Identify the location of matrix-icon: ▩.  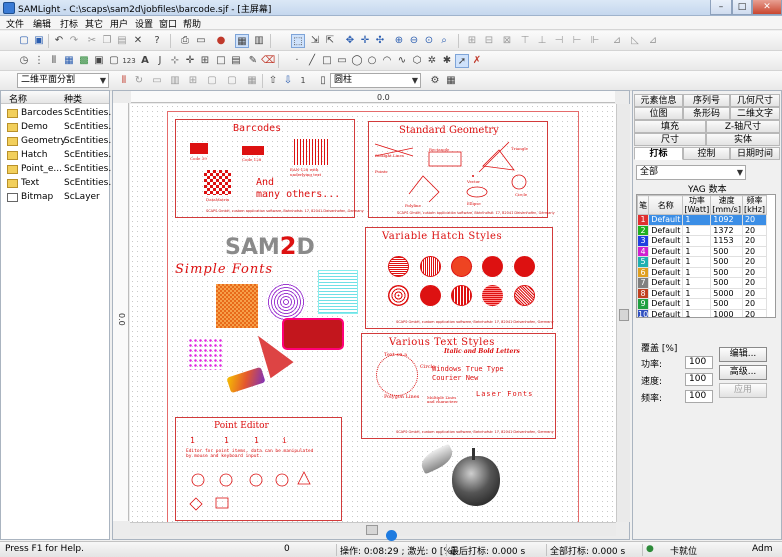
(84, 61).